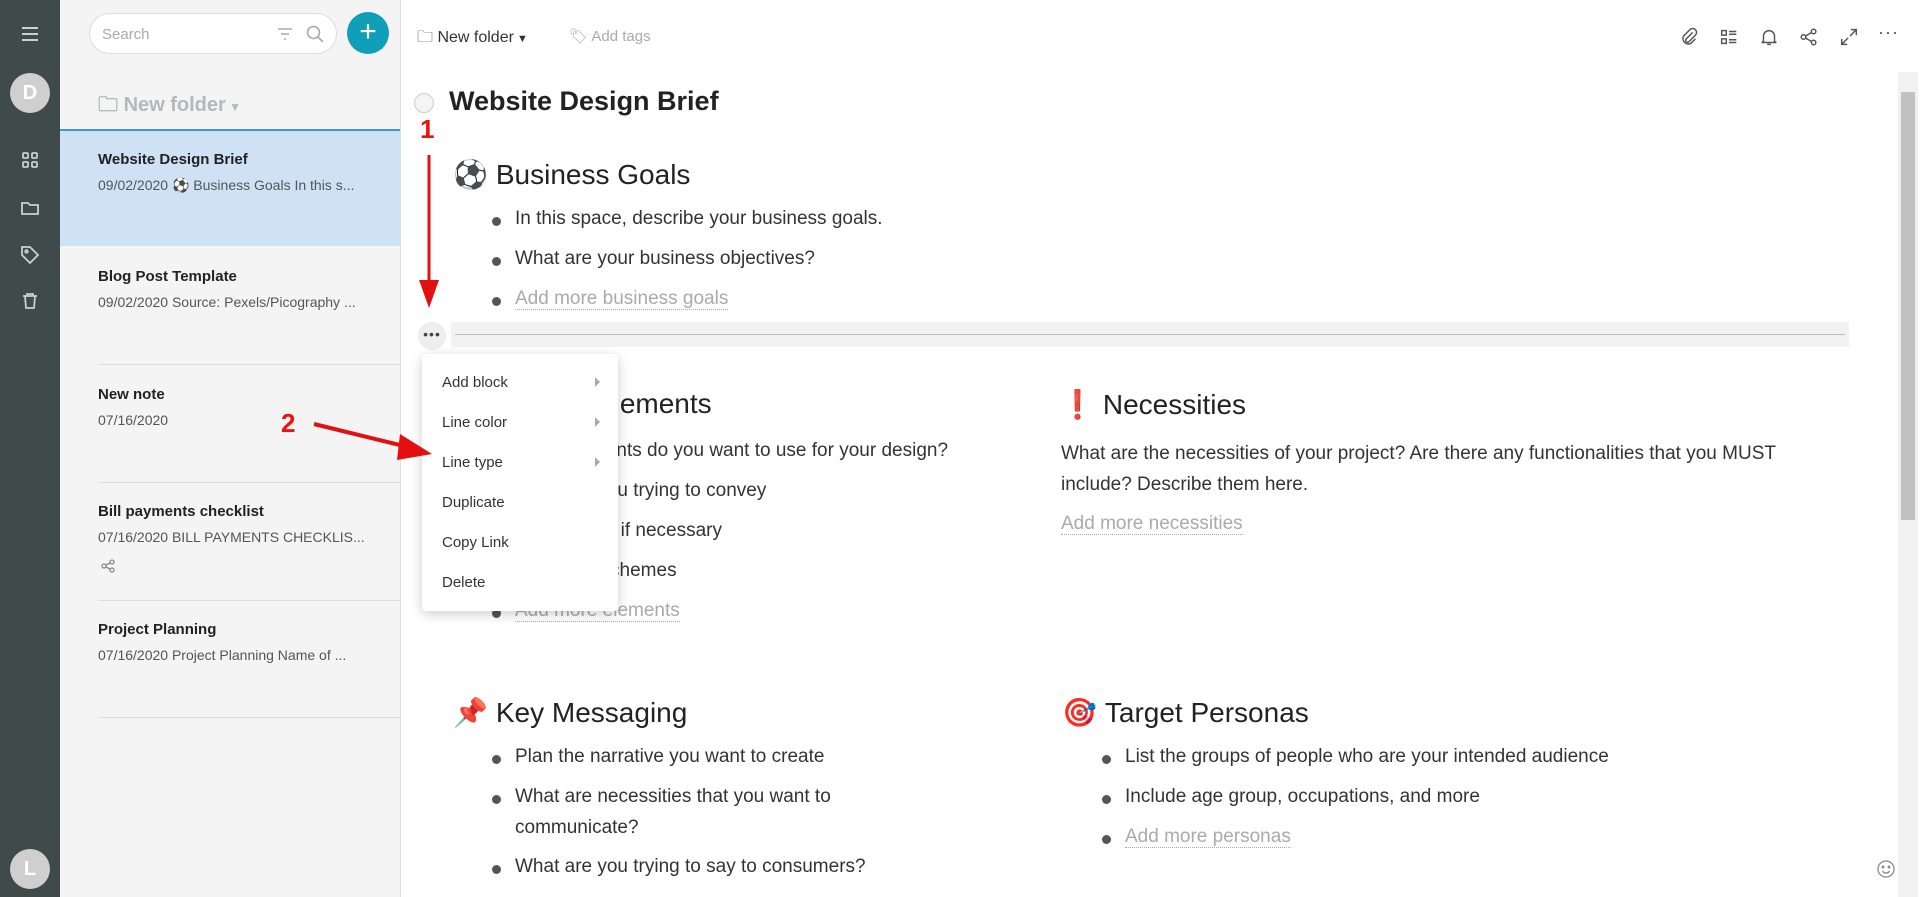  I want to click on attachment-icon, so click(1689, 37).